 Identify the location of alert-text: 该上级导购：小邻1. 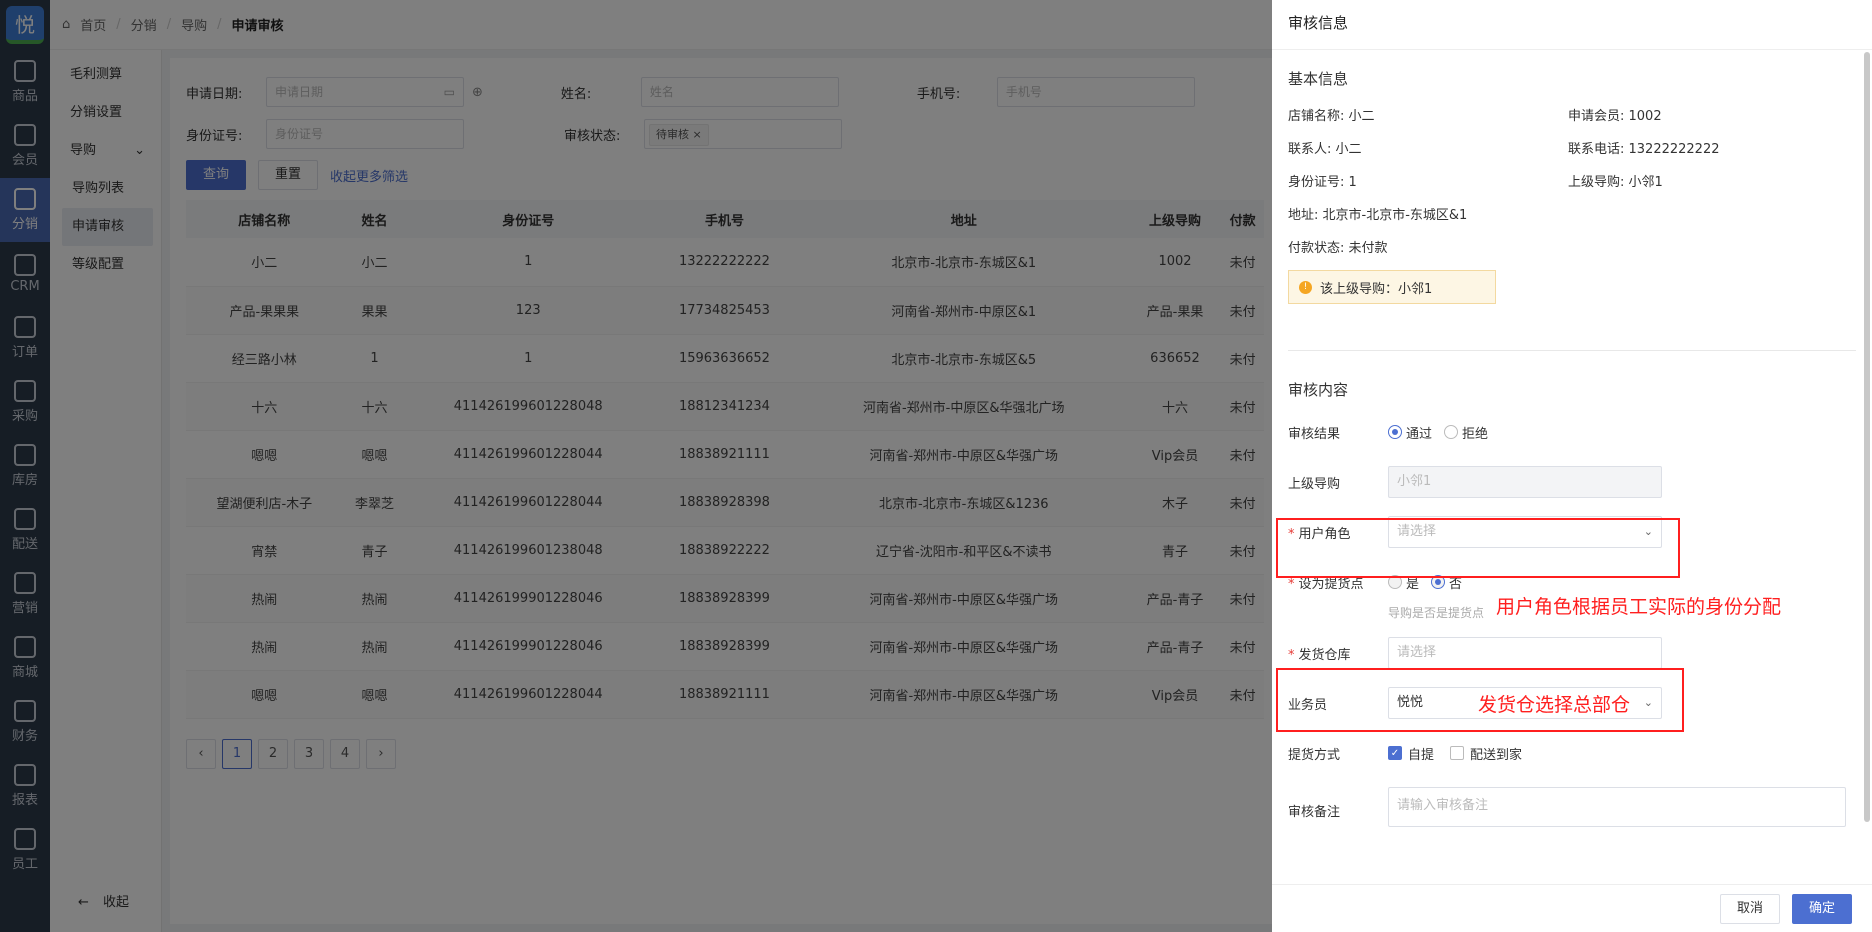
(1376, 289).